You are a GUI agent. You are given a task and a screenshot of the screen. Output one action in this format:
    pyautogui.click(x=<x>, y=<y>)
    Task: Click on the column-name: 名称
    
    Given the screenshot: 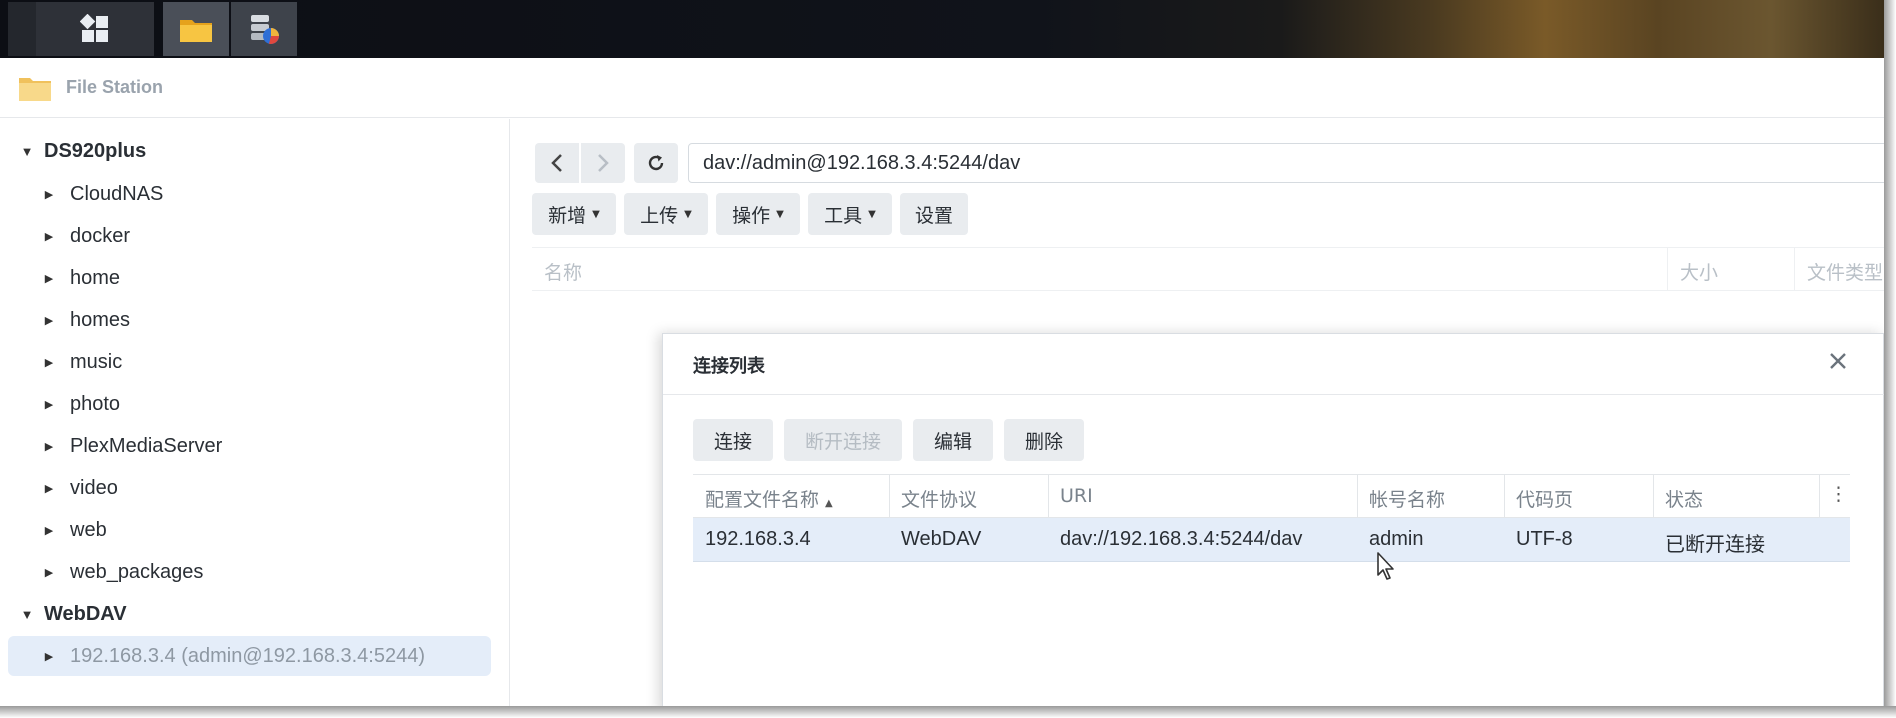 What is the action you would take?
    pyautogui.click(x=563, y=271)
    